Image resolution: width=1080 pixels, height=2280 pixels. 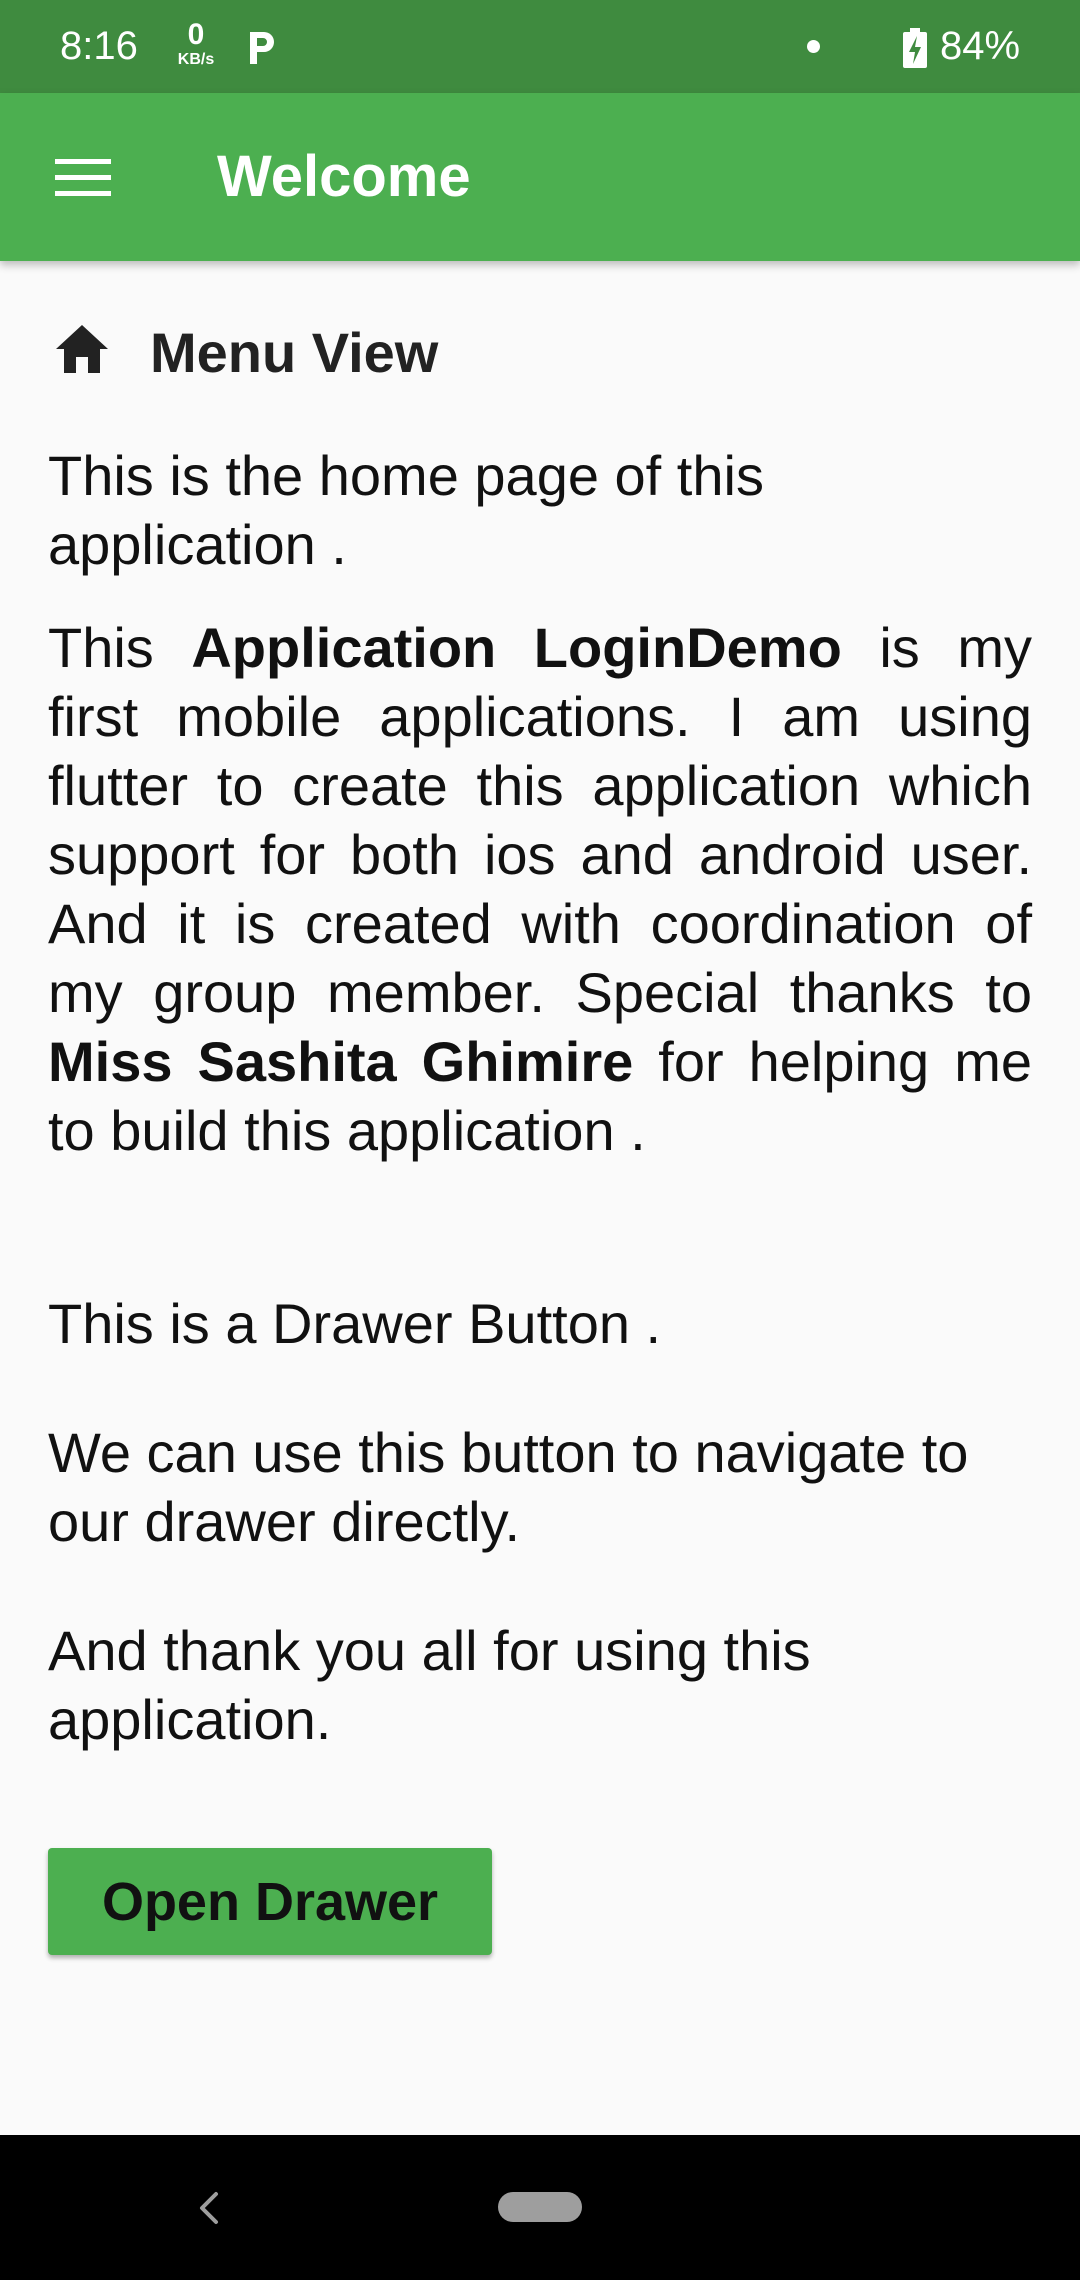 I want to click on back-chevron-icon, so click(x=208, y=2208).